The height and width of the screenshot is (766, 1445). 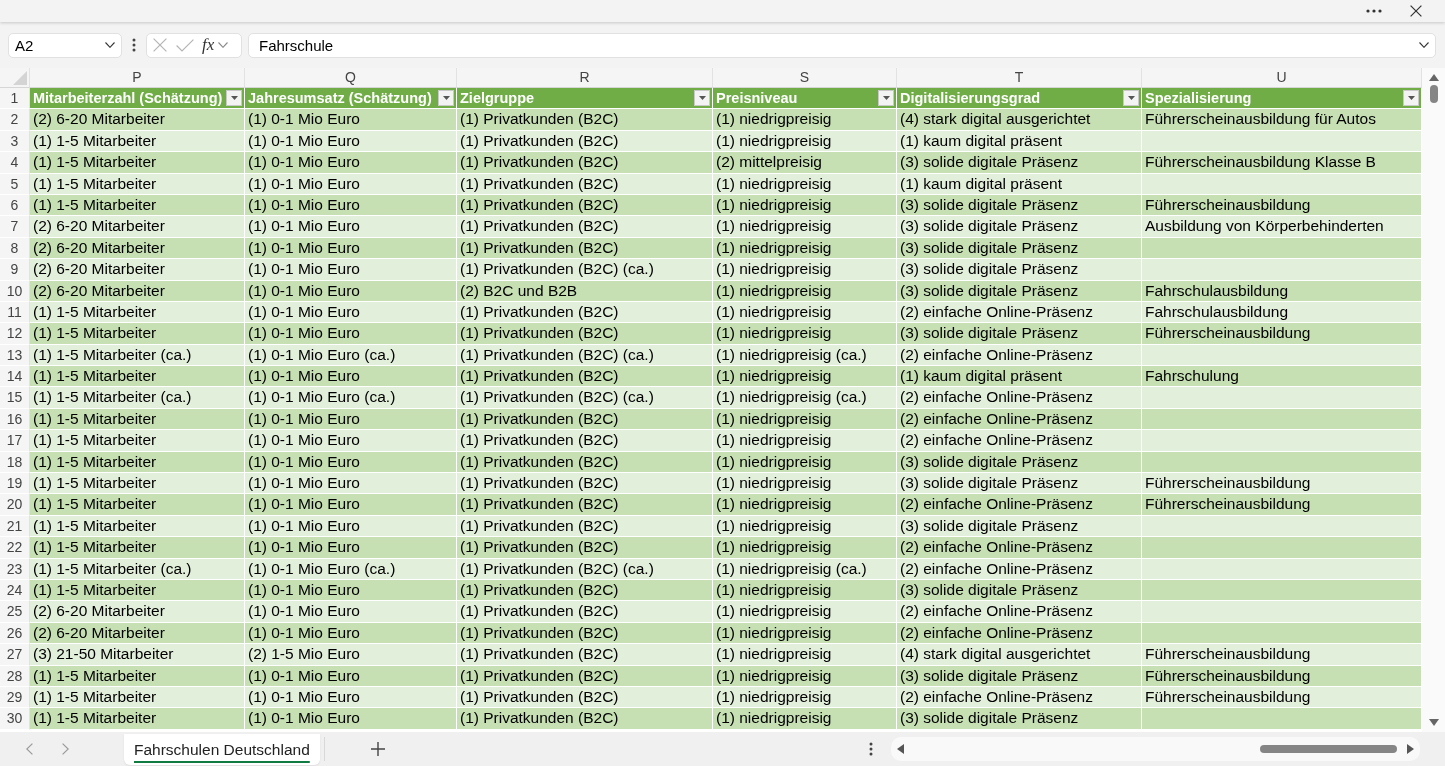 I want to click on row-number: 24, so click(x=15, y=591).